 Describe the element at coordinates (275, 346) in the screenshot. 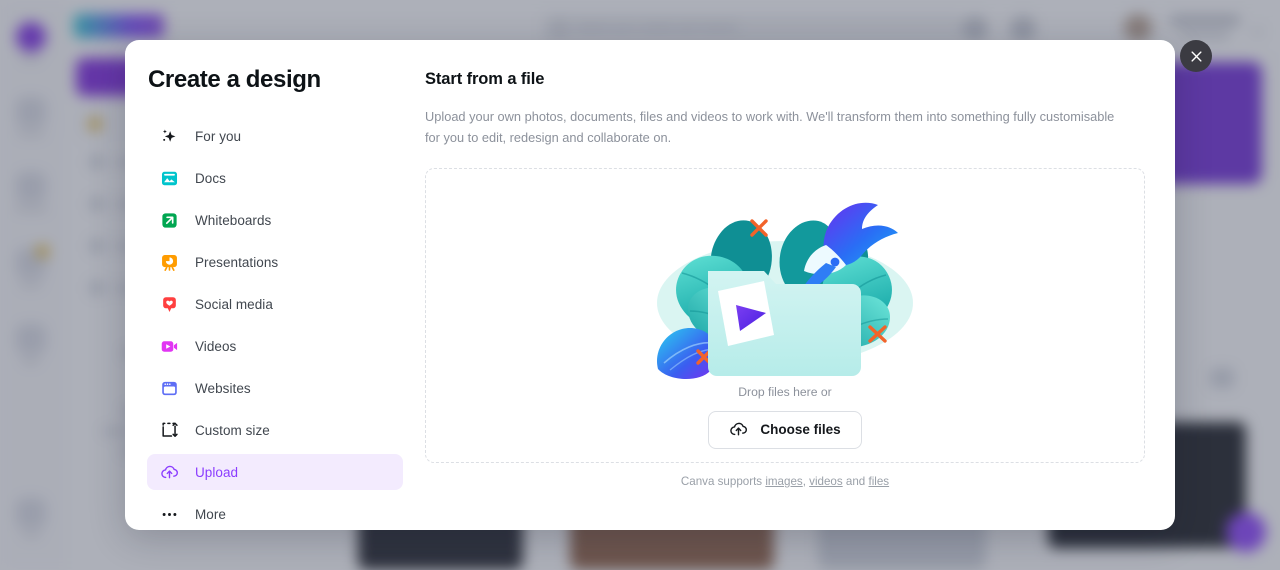

I see `menu-item-videos: Videos` at that location.